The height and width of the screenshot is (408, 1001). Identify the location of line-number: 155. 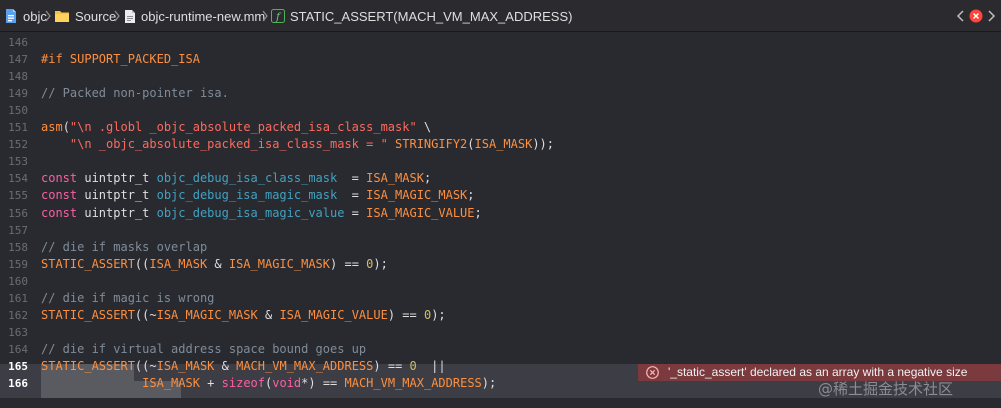
(18, 196).